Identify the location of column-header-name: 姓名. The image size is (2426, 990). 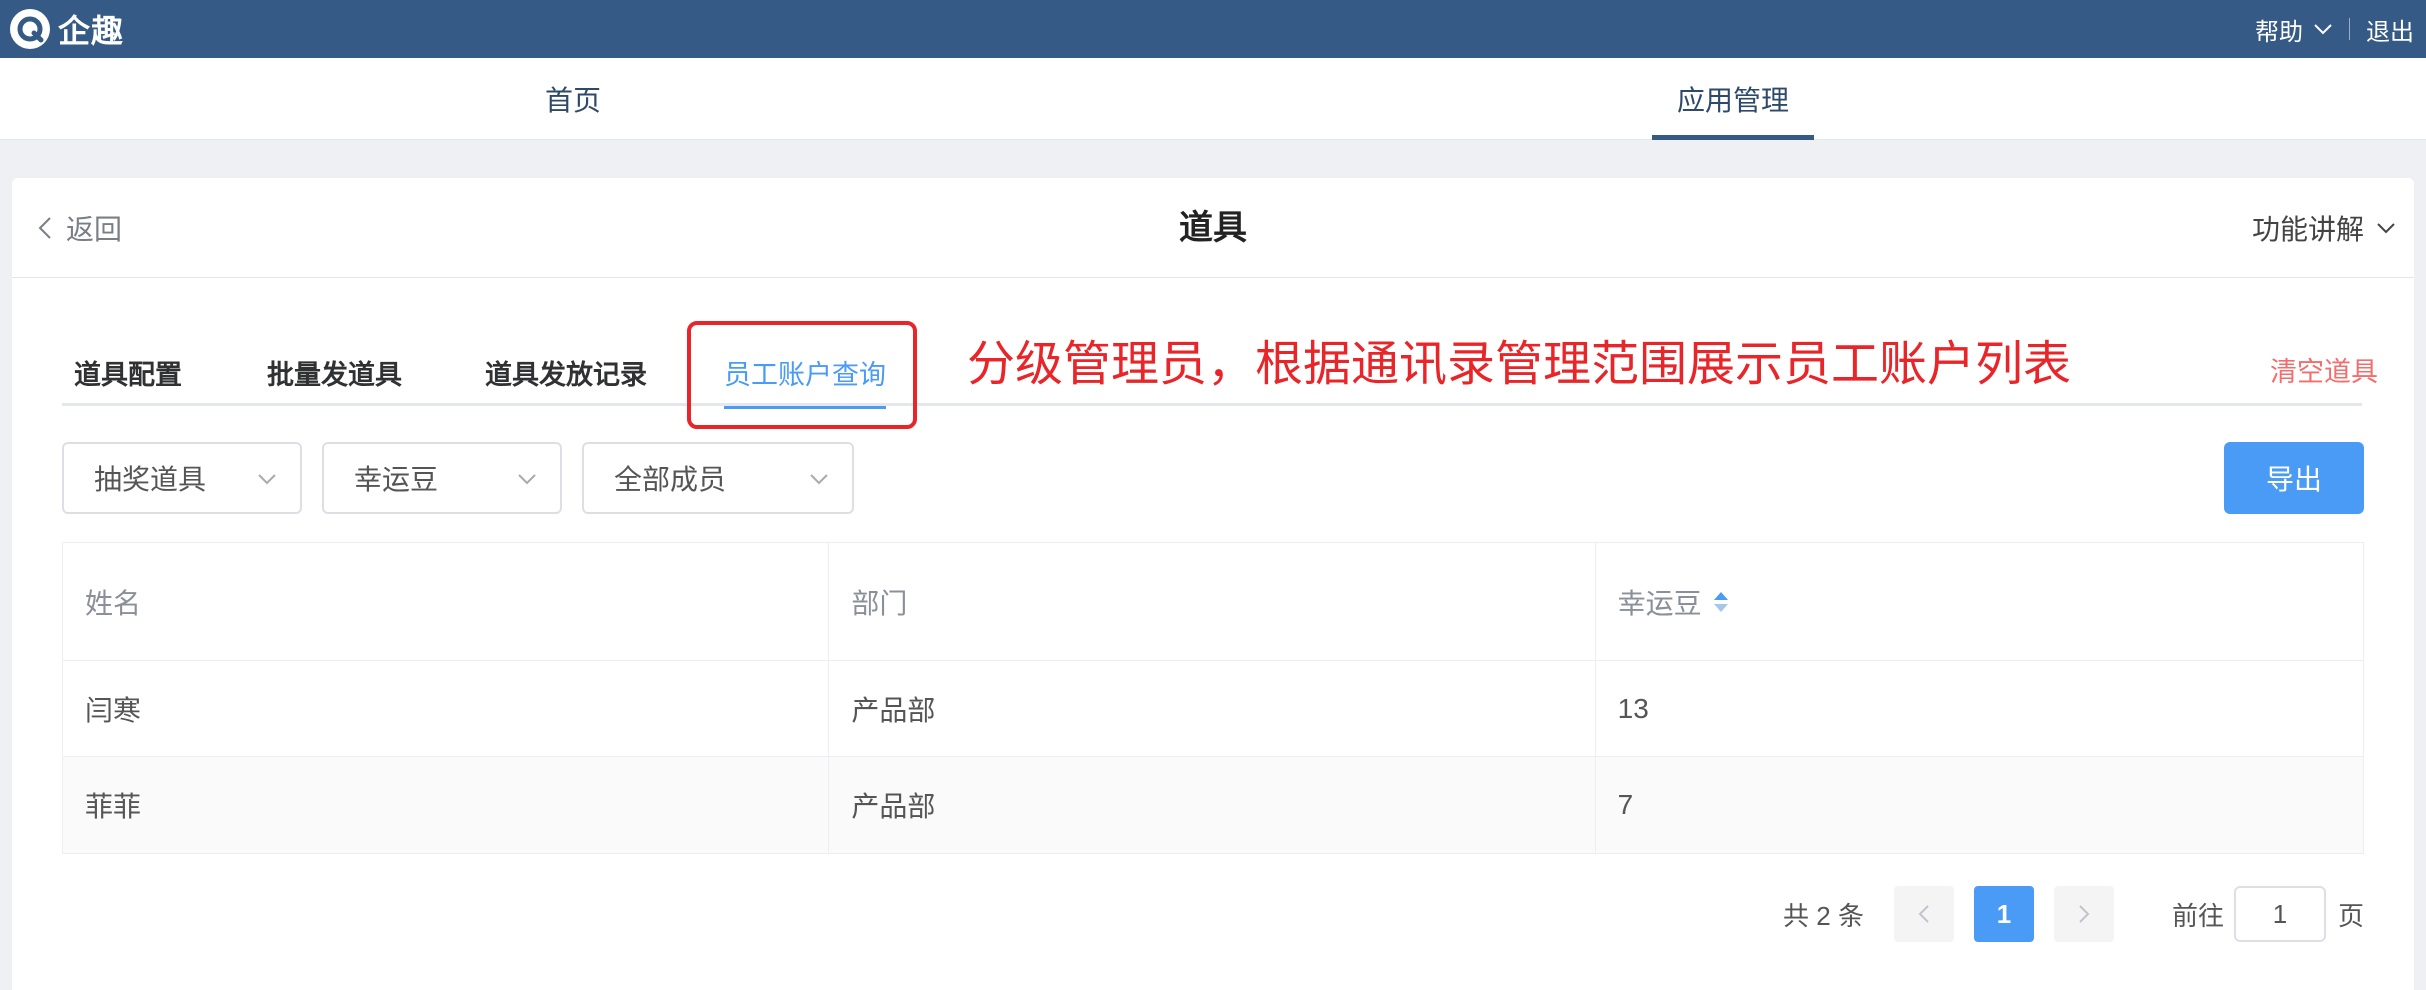
(446, 601).